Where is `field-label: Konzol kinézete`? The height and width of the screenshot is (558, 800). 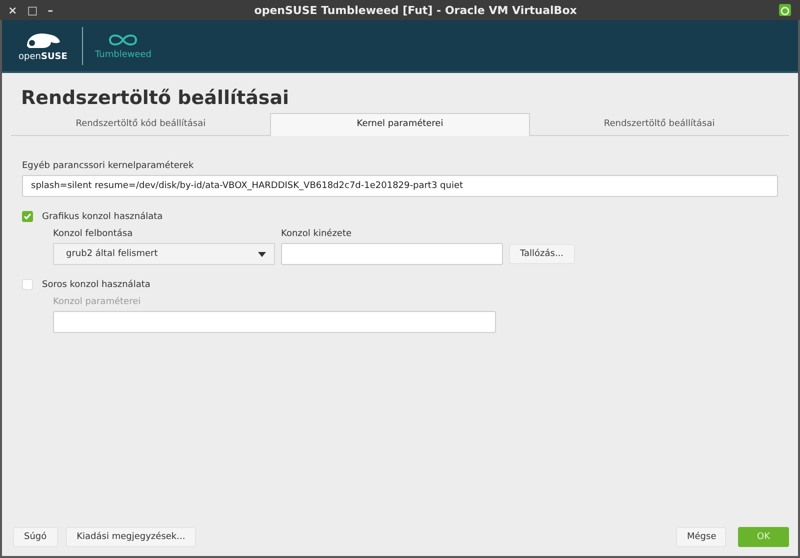
field-label: Konzol kinézete is located at coordinates (317, 234).